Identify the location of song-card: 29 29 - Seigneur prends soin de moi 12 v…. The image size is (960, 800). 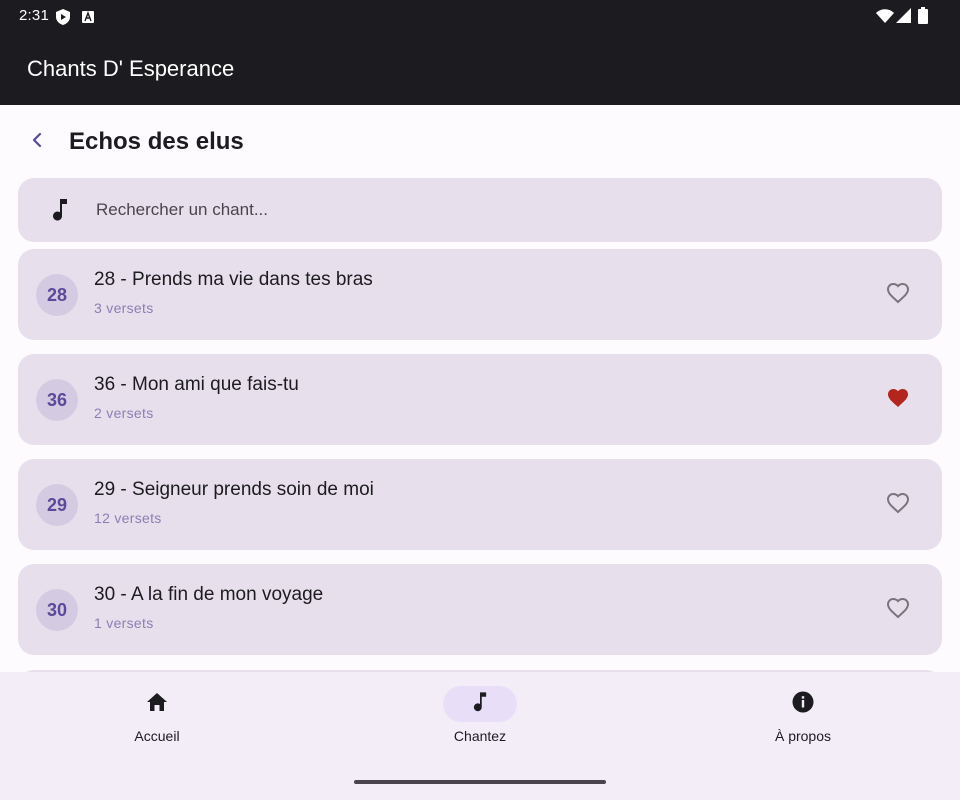
(480, 504).